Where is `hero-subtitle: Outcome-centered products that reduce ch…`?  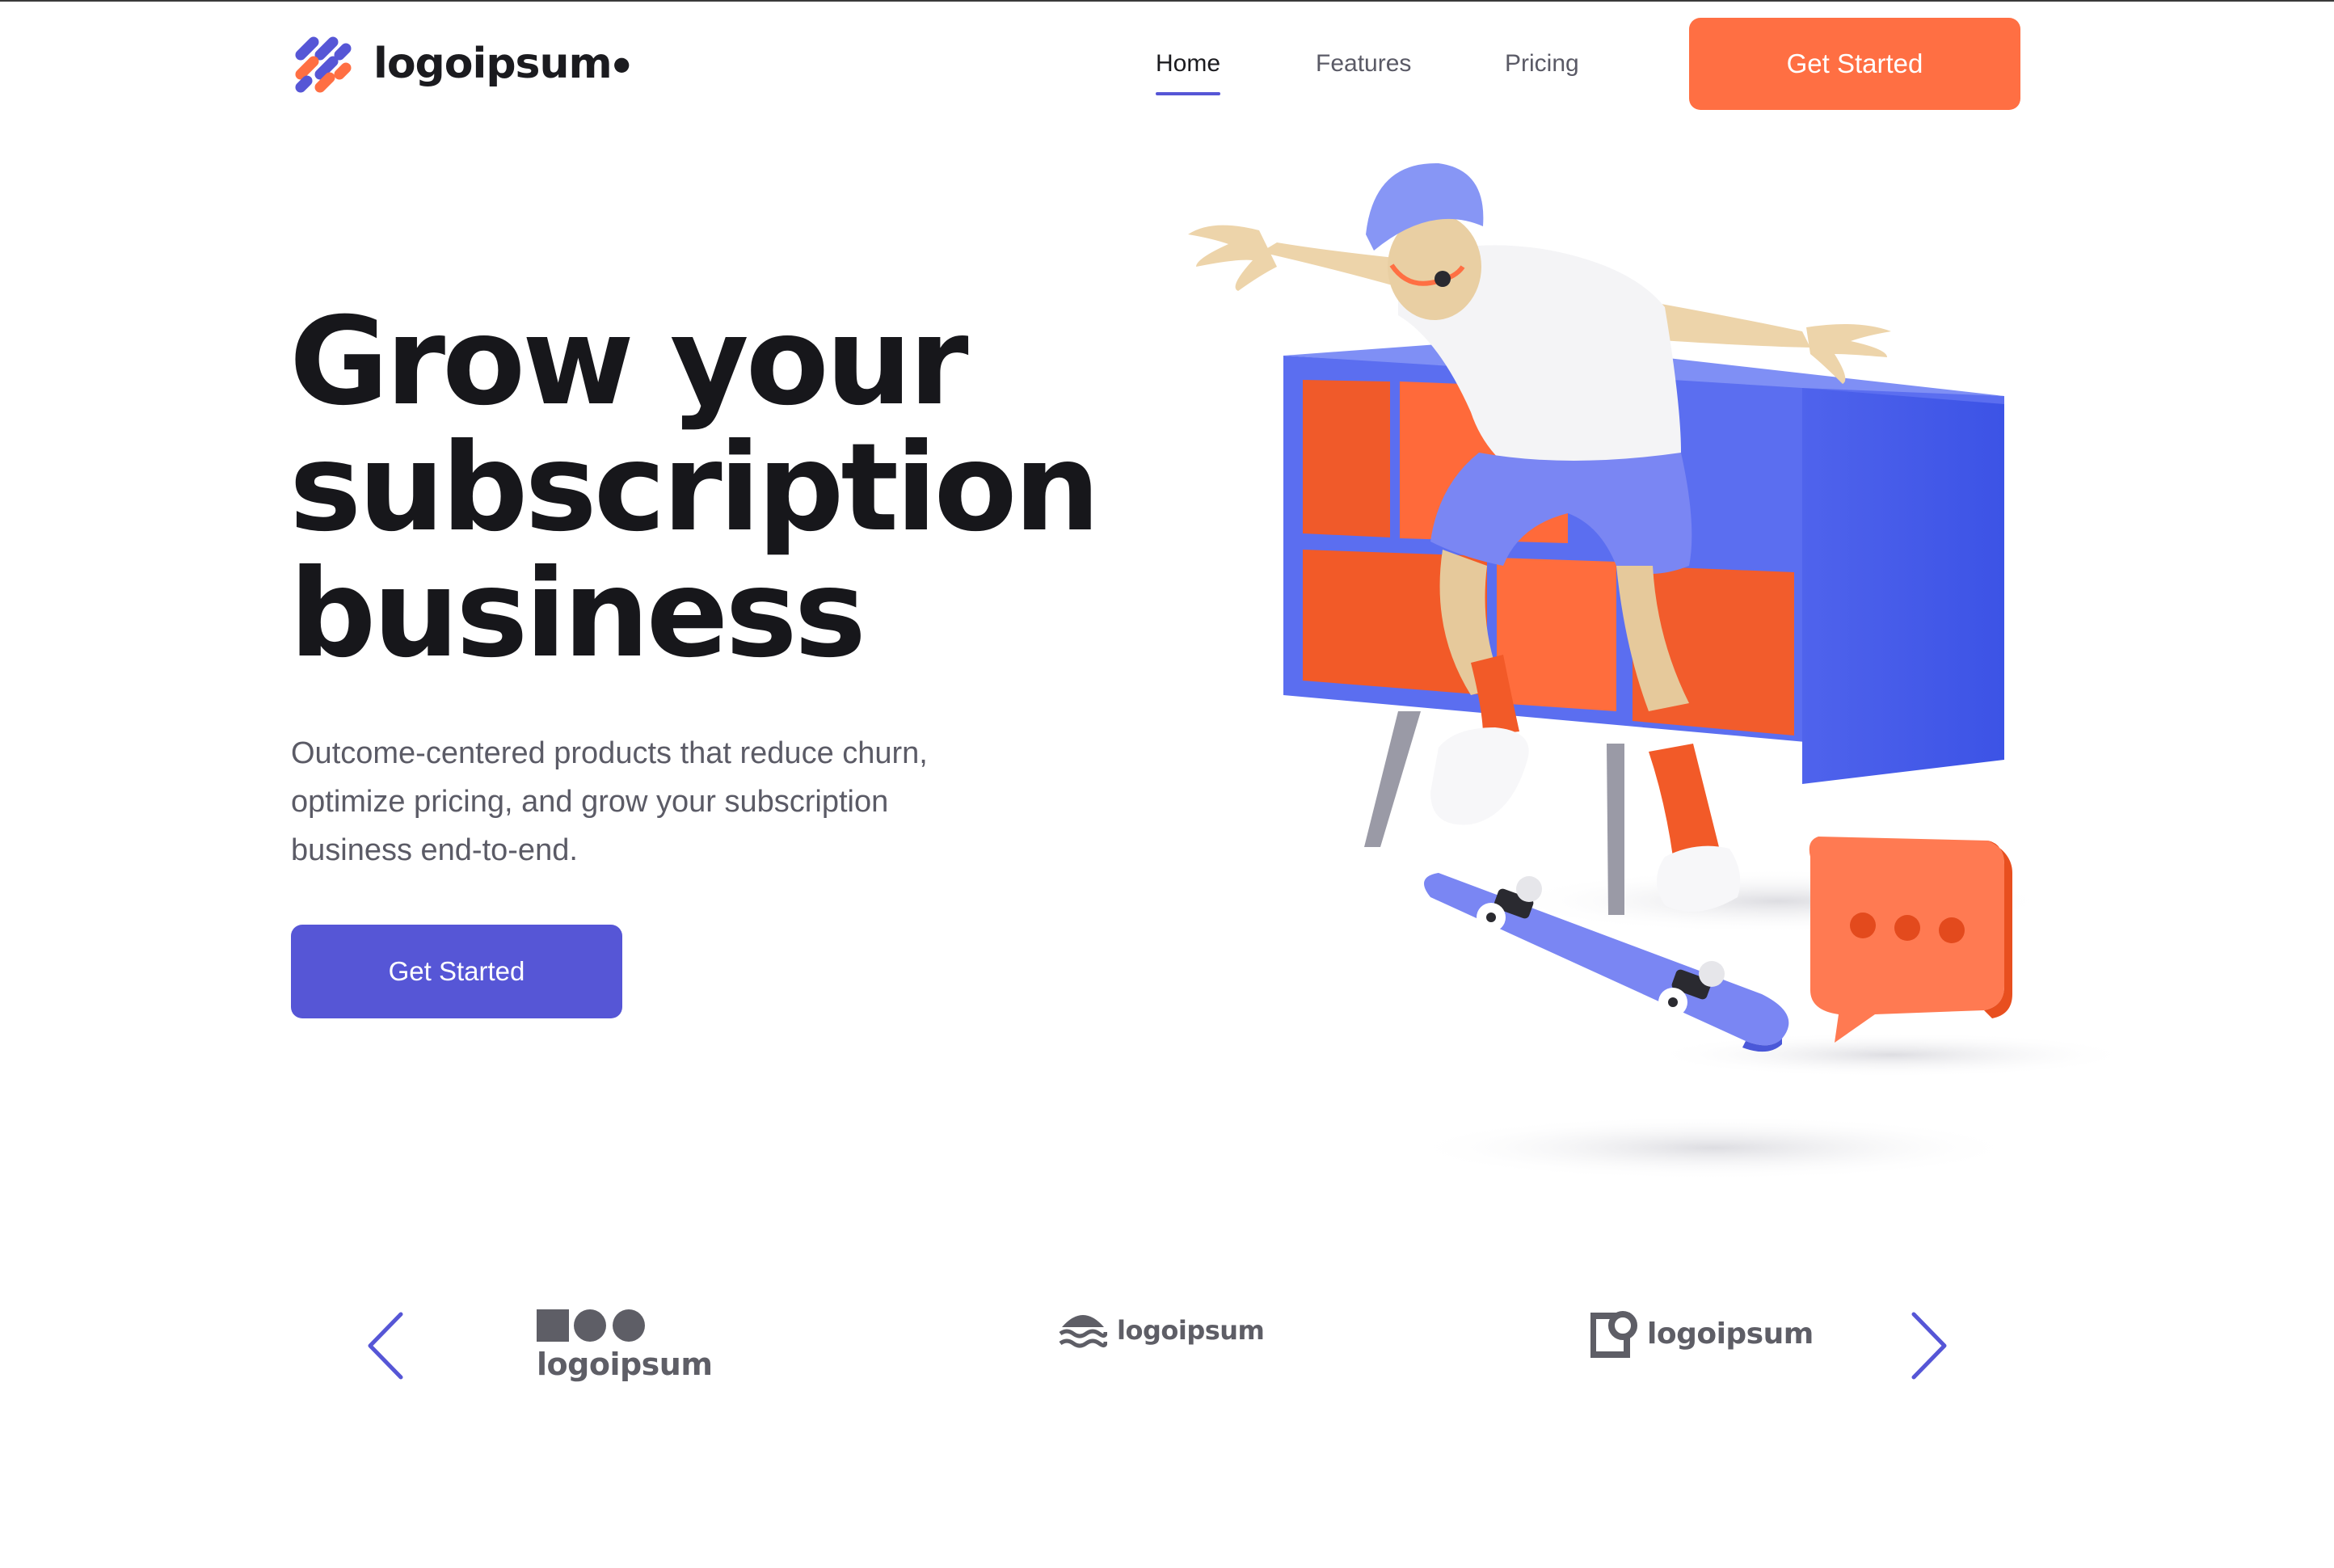 hero-subtitle: Outcome-centered products that reduce ch… is located at coordinates (654, 802).